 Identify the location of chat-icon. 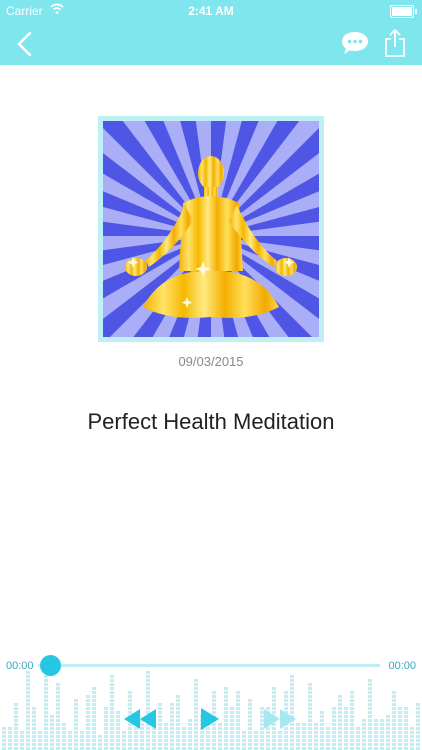
(355, 43).